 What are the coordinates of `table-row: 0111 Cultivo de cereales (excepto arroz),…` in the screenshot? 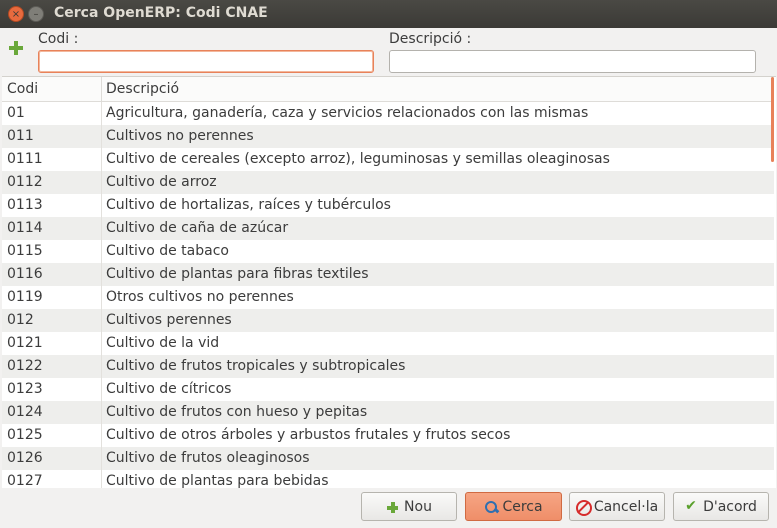 It's located at (388, 159).